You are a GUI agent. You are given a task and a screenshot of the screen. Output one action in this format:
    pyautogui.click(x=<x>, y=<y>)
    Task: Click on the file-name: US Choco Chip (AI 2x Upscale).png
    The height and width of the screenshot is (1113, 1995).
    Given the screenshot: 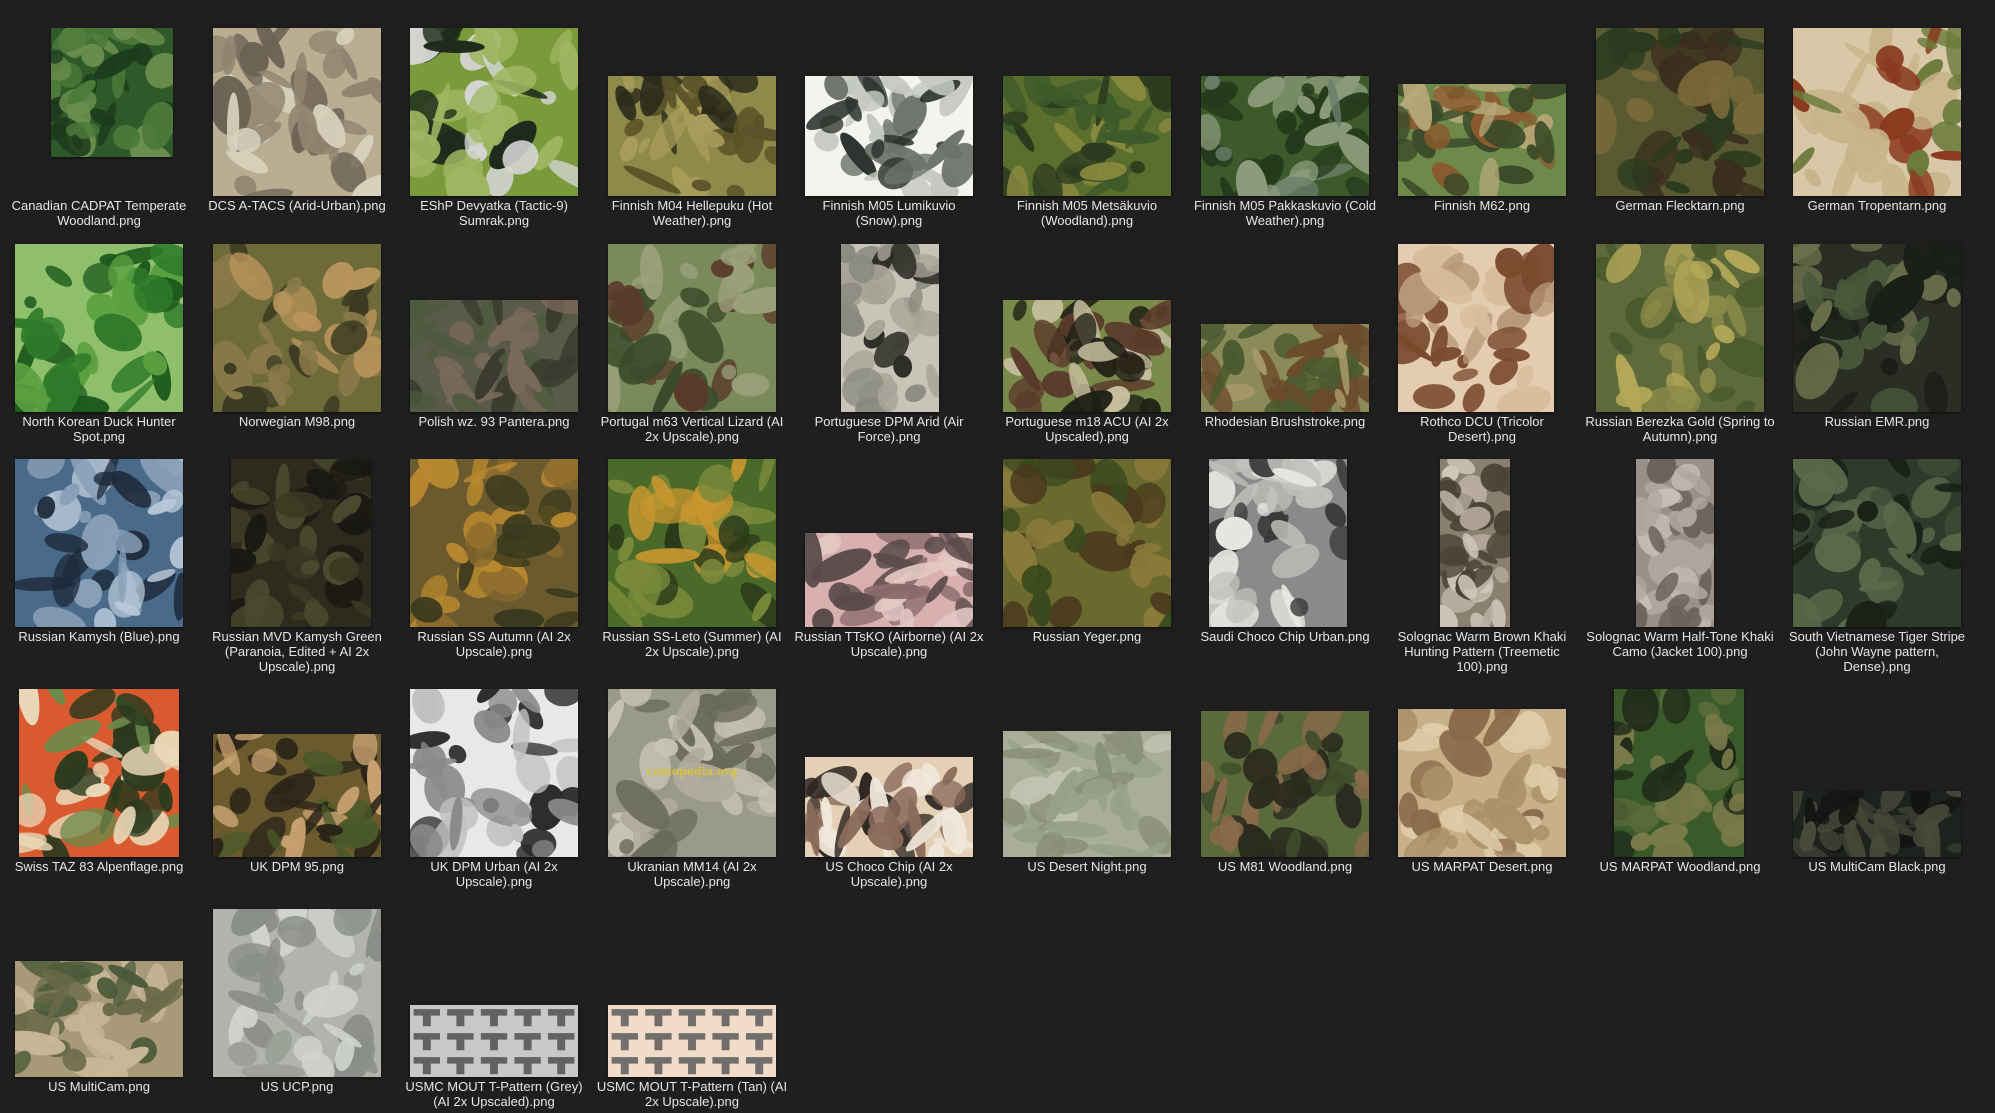 What is the action you would take?
    pyautogui.click(x=889, y=874)
    